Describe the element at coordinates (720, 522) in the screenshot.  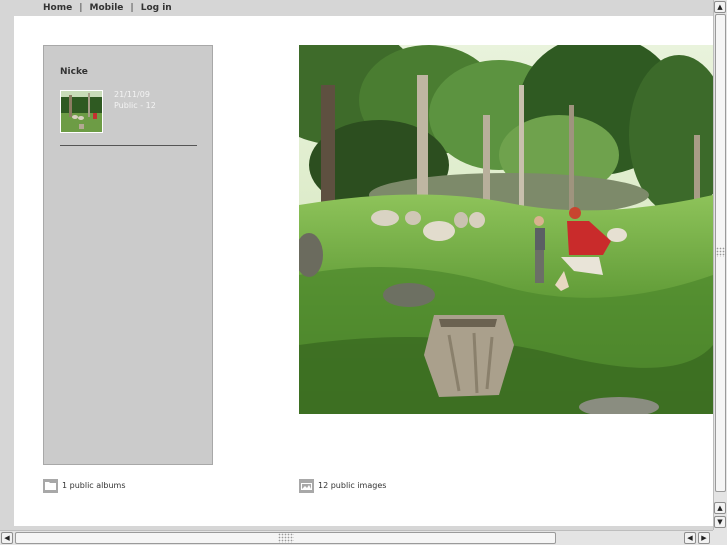
I see `scroll-down-arrow-icon: ▼` at that location.